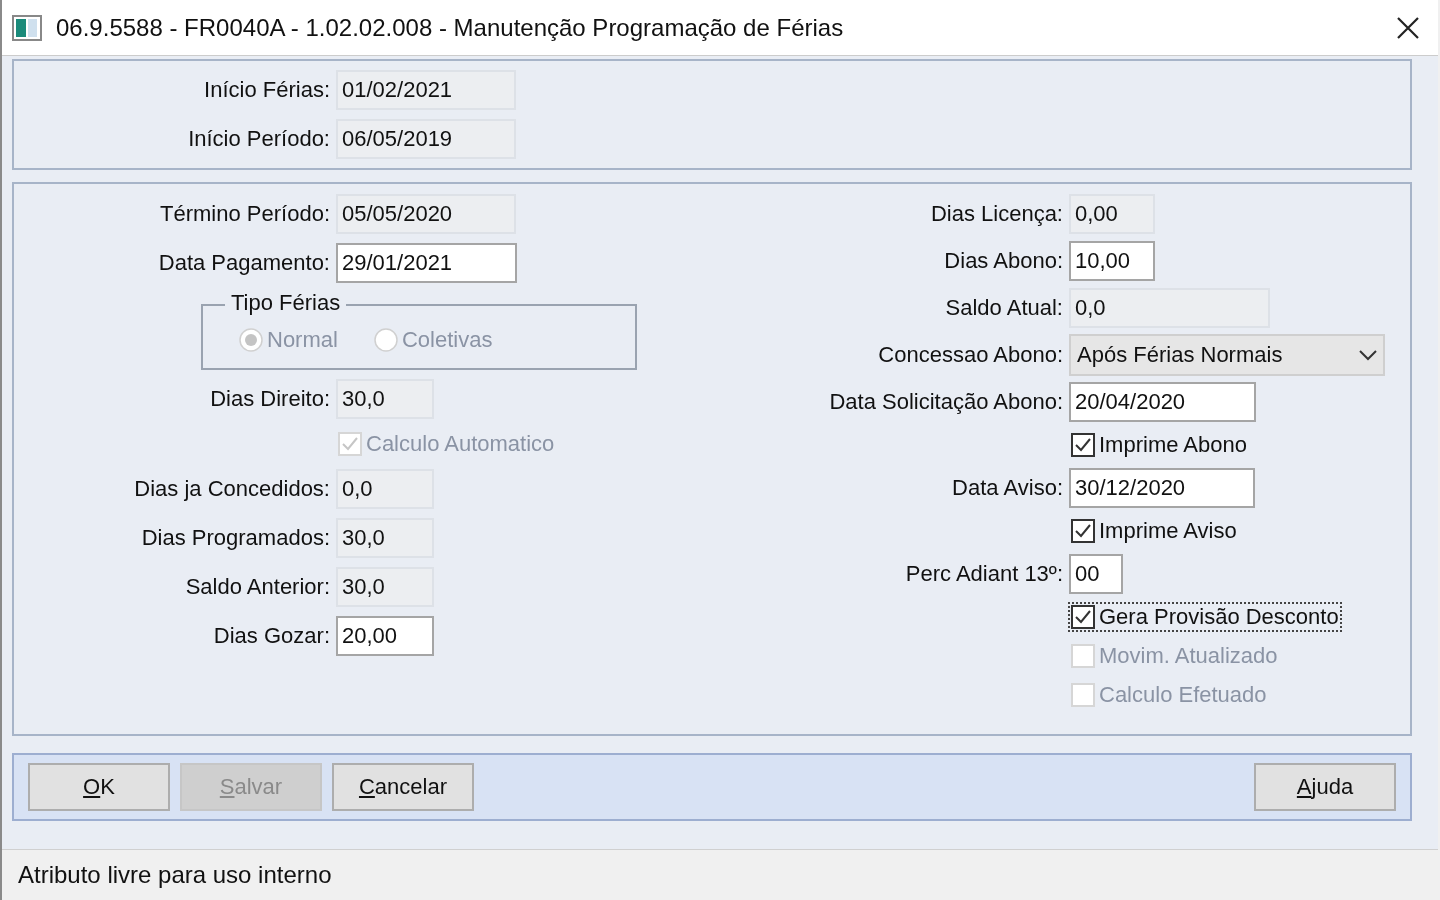  Describe the element at coordinates (1096, 574) in the screenshot. I see `input-field: 00` at that location.